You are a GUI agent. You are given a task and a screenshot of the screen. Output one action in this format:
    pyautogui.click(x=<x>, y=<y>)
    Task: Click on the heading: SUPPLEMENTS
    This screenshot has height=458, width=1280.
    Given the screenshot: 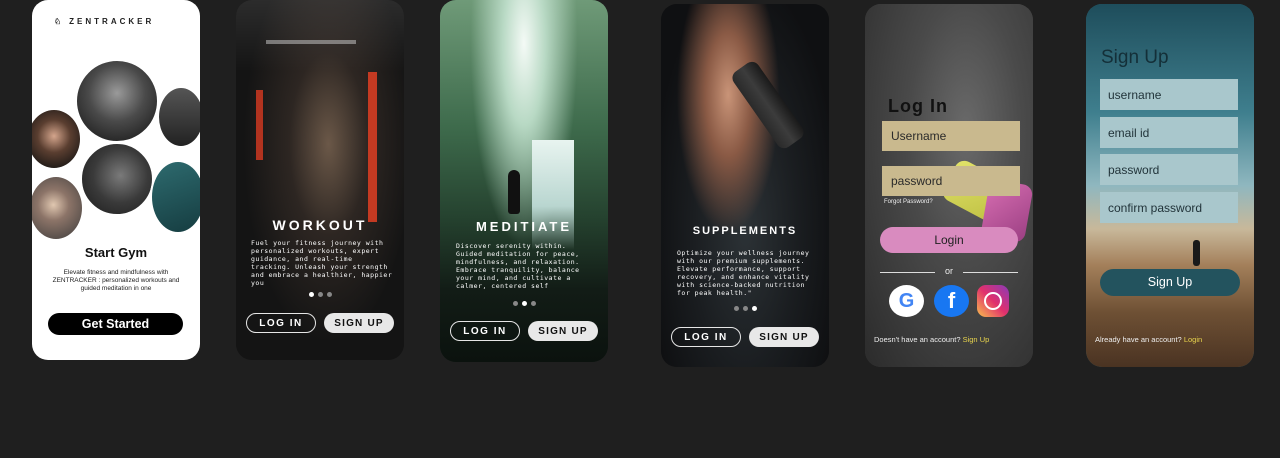 What is the action you would take?
    pyautogui.click(x=745, y=231)
    